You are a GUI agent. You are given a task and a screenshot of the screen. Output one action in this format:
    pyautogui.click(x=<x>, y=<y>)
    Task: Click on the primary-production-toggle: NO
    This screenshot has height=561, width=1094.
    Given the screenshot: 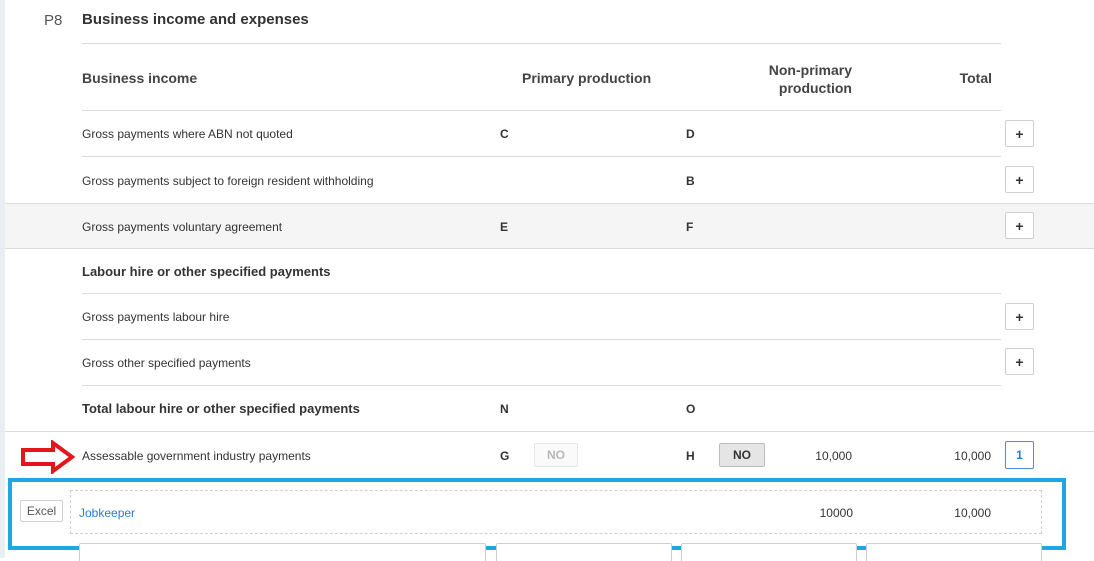 What is the action you would take?
    pyautogui.click(x=556, y=455)
    